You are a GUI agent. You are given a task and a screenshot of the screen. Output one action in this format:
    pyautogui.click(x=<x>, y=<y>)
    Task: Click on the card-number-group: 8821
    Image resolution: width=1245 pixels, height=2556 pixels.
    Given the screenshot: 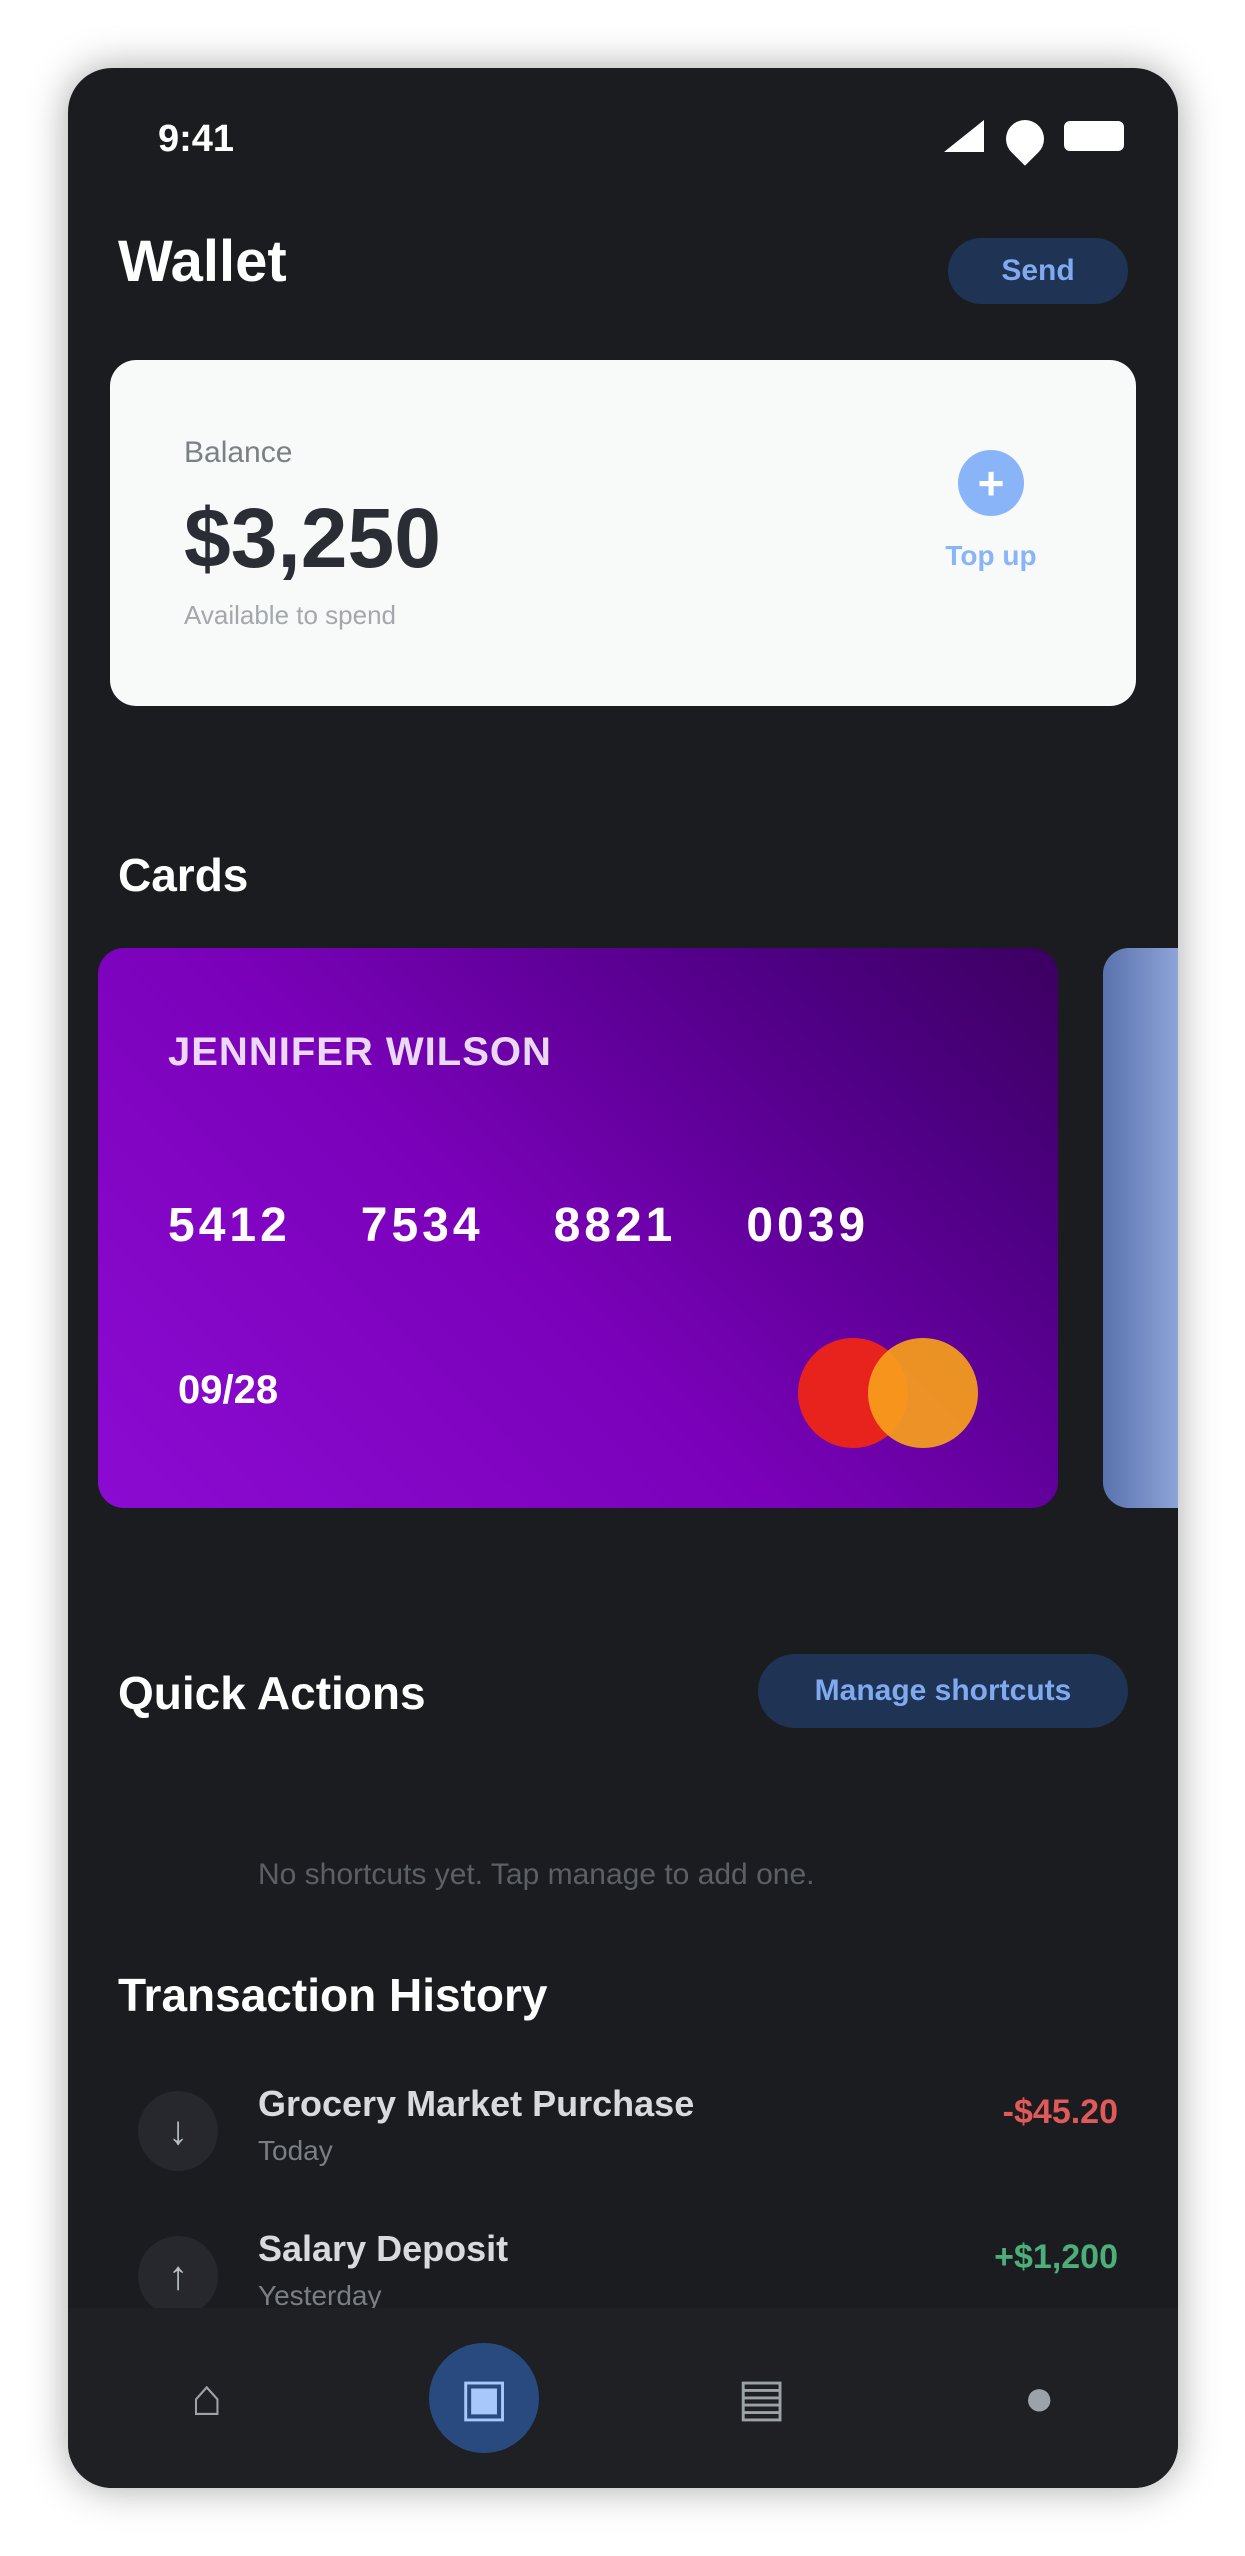 What is the action you would take?
    pyautogui.click(x=615, y=1225)
    